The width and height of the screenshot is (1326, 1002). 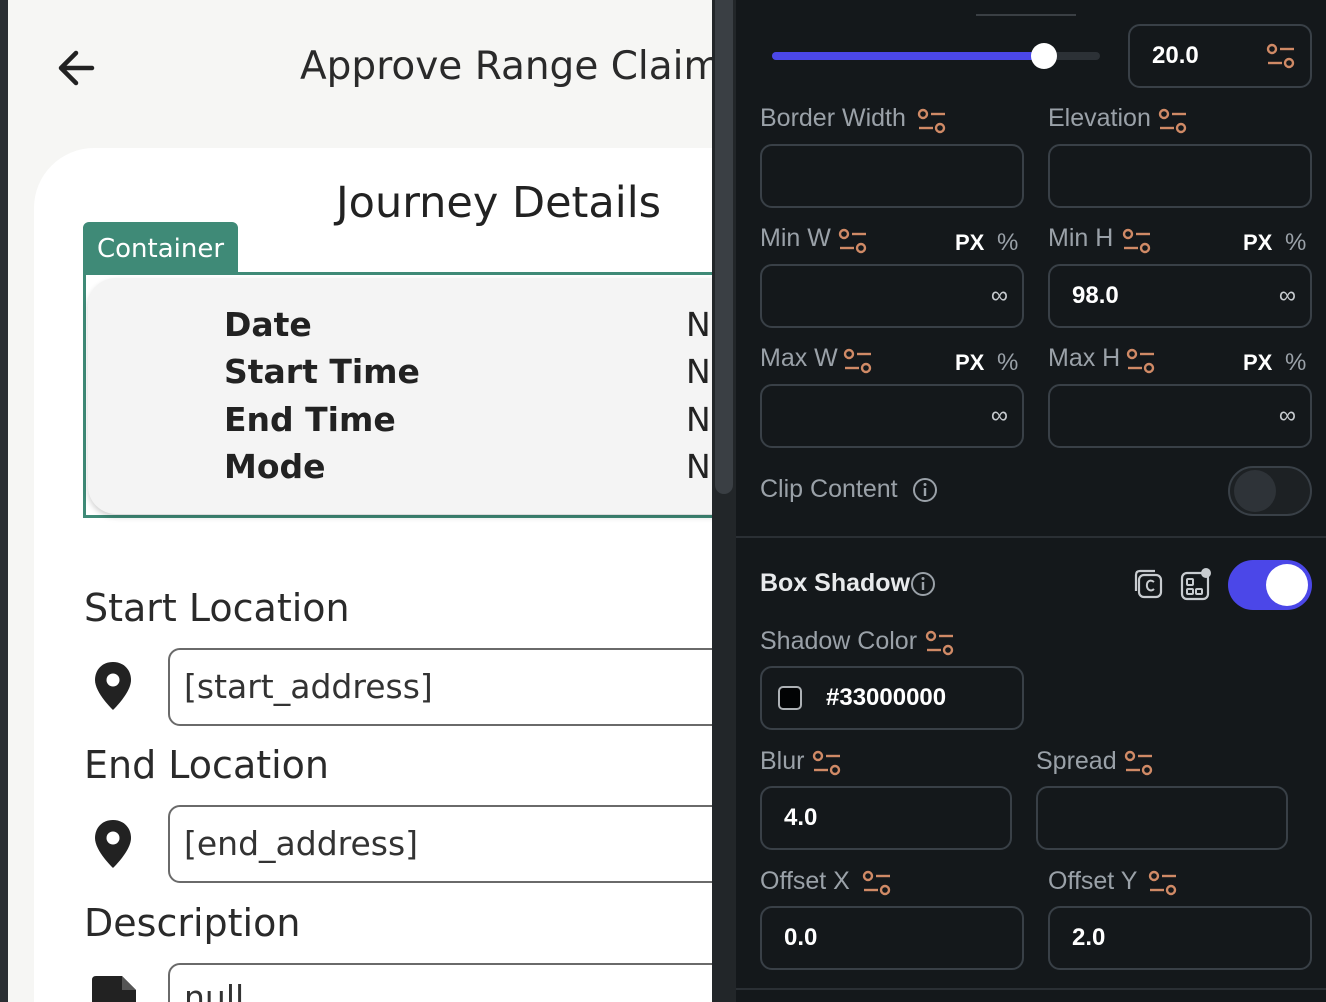 I want to click on max-w-input: ∞, so click(x=892, y=416).